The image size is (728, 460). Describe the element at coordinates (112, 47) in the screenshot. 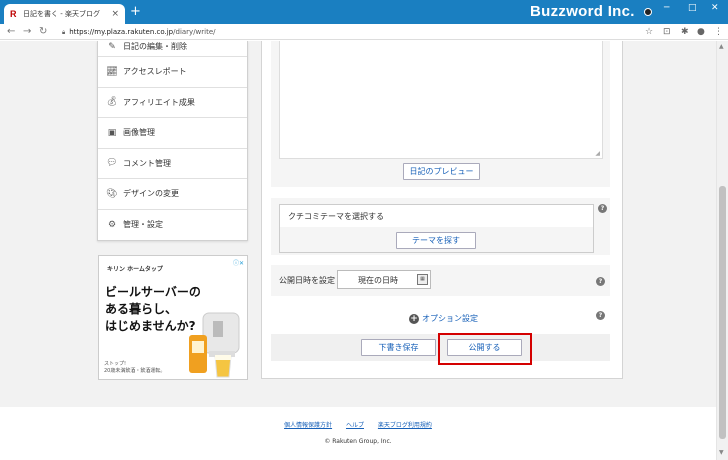

I see `edit-icon: ✎` at that location.